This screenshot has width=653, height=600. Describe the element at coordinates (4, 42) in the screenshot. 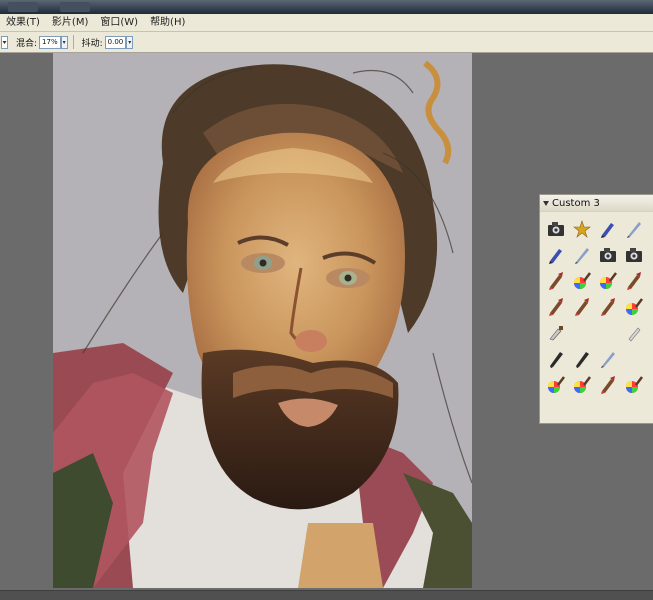

I see `dropdown-arrow-icon` at that location.